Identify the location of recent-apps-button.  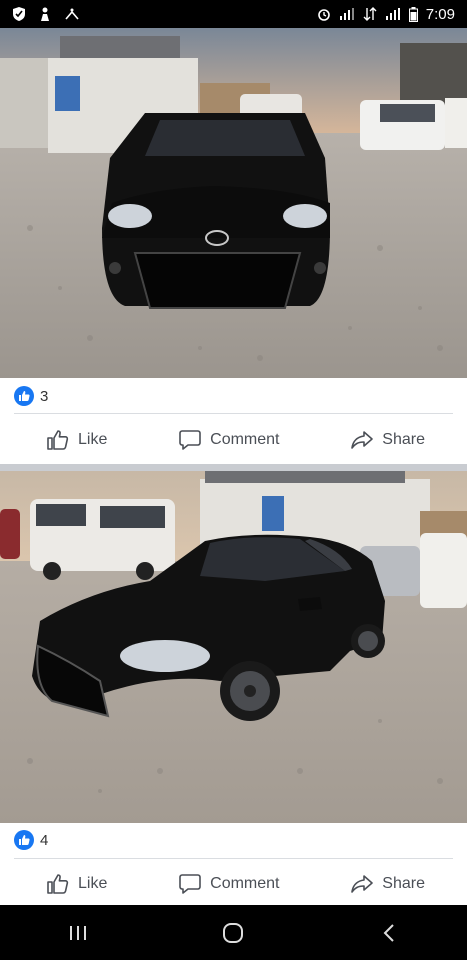
(78, 933).